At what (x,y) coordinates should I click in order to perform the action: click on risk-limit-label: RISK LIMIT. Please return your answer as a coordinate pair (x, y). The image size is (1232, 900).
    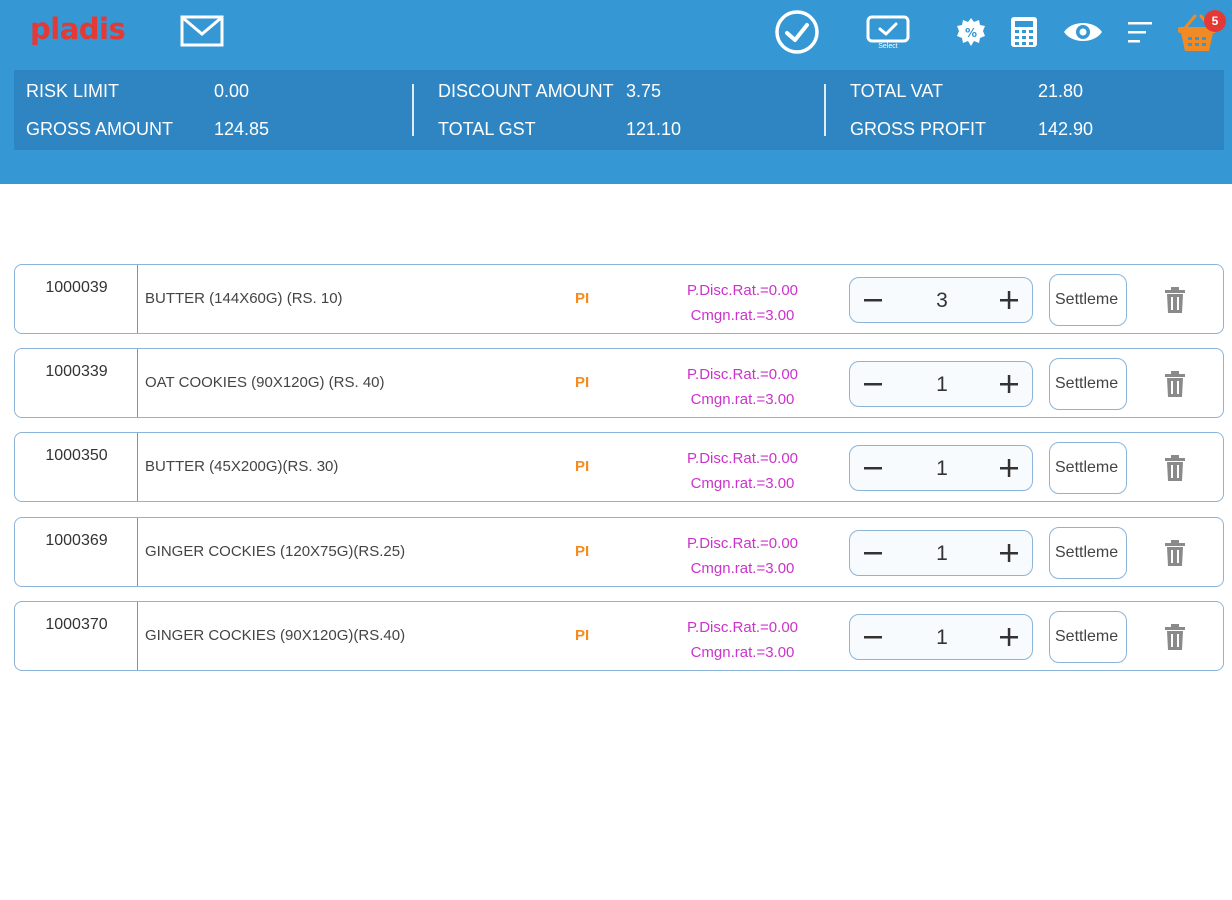
    Looking at the image, I should click on (73, 91).